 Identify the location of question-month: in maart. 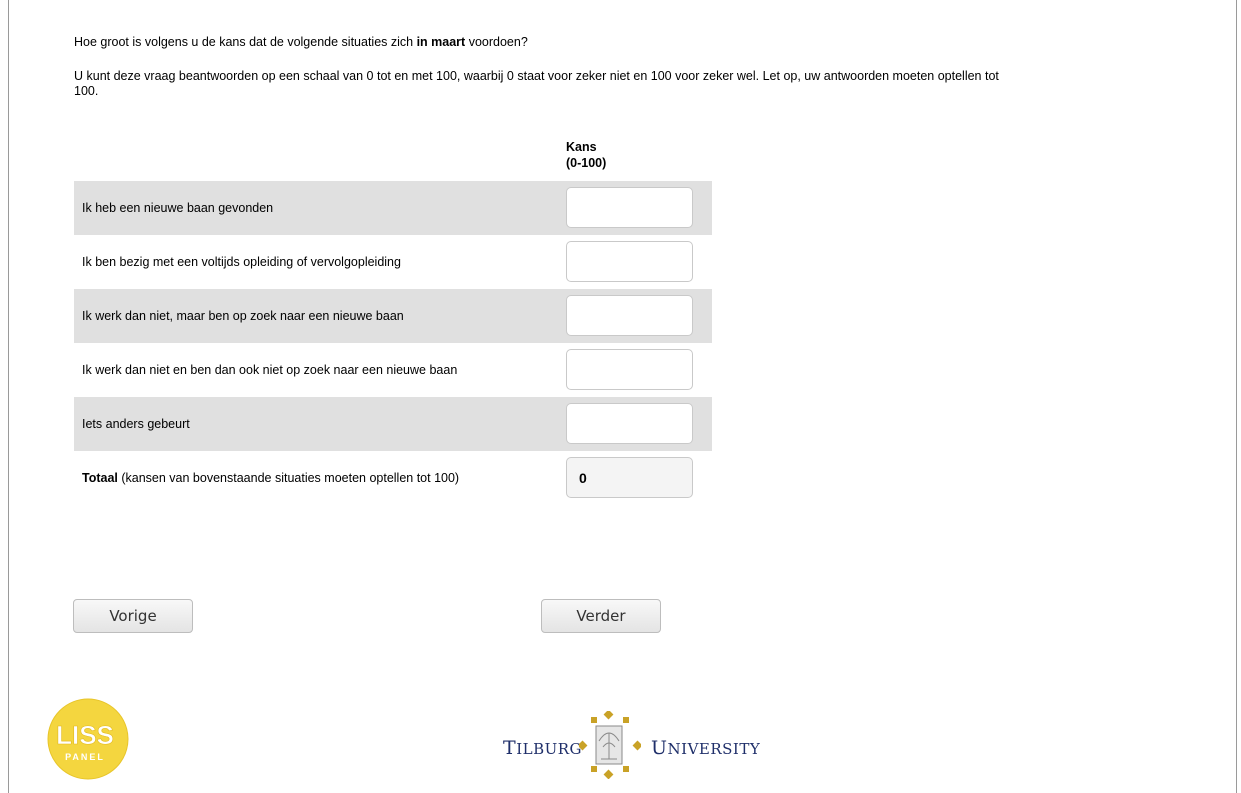
(441, 42).